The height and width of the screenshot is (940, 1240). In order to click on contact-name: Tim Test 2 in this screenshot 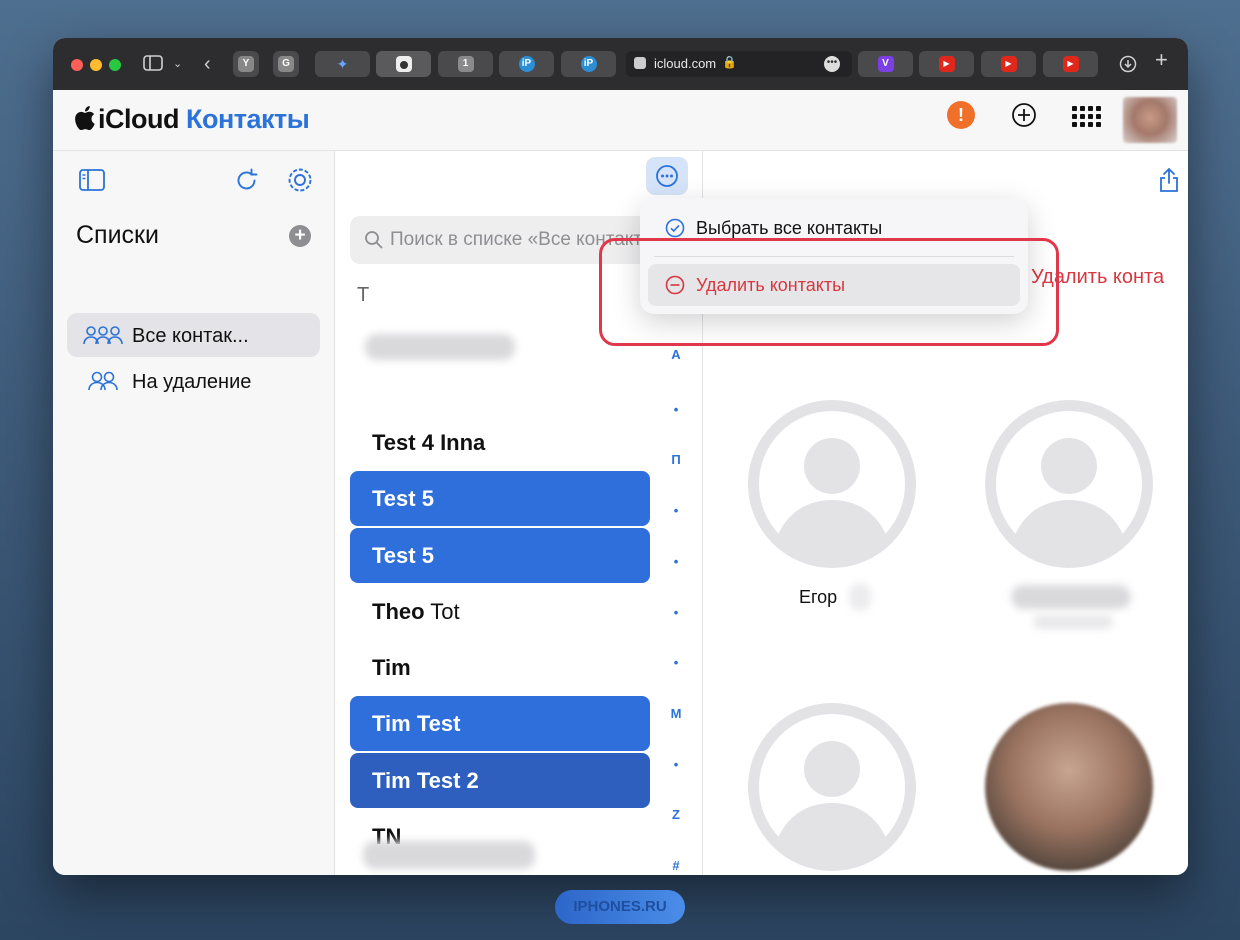, I will do `click(425, 780)`.